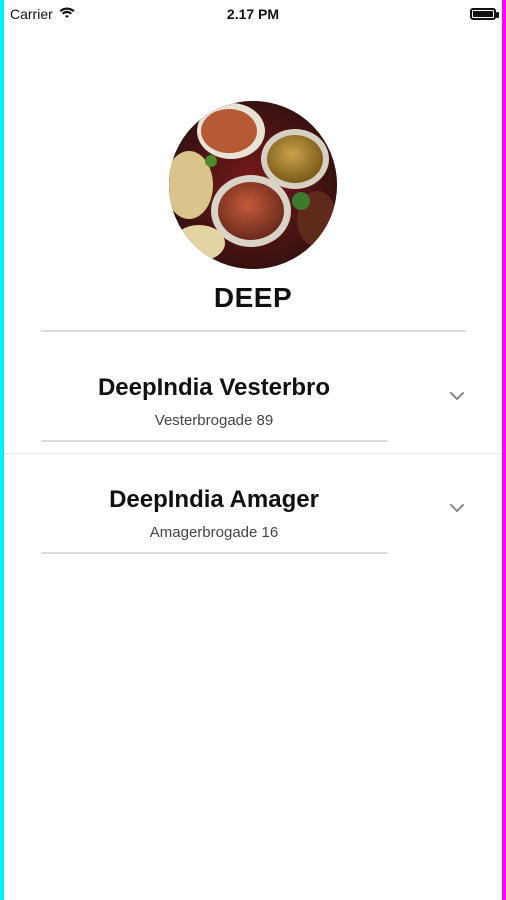 This screenshot has width=506, height=900. I want to click on location-divider, so click(253, 453).